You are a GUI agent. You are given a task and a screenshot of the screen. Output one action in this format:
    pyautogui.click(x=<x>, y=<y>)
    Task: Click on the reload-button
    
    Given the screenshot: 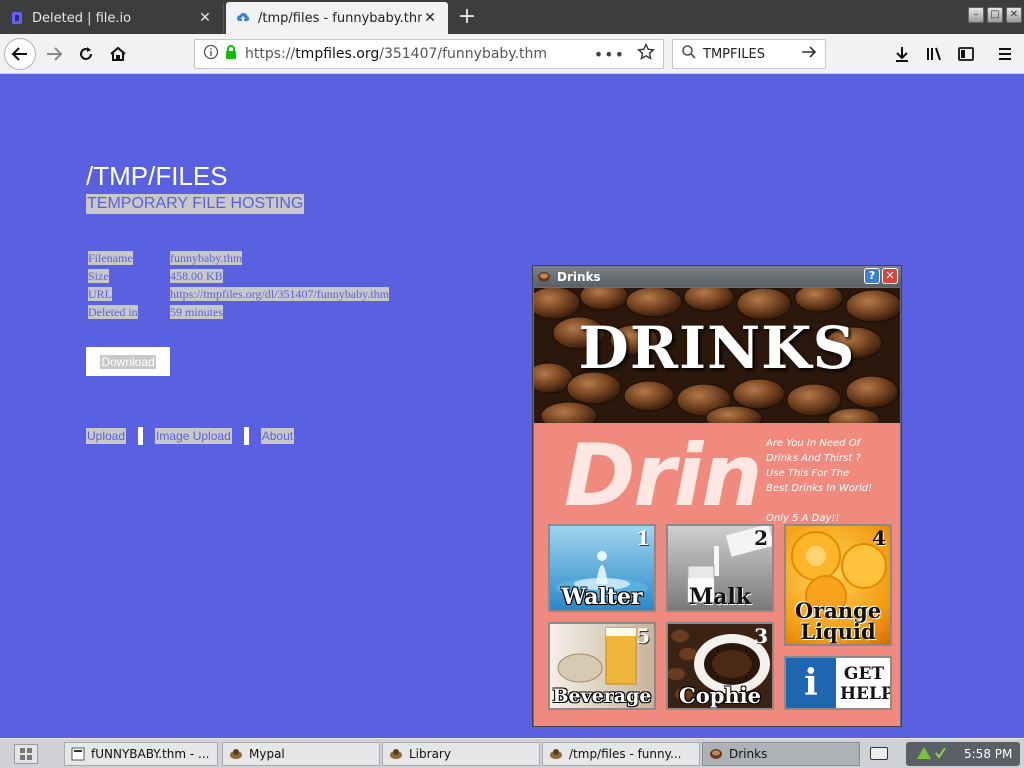 What is the action you would take?
    pyautogui.click(x=86, y=54)
    